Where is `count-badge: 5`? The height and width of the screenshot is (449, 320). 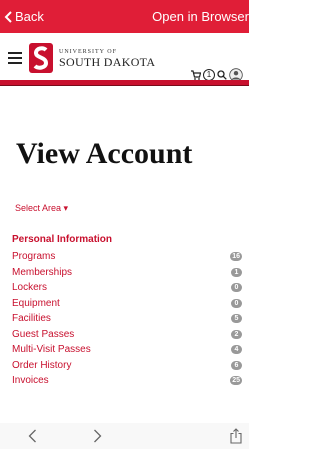
count-badge: 5 is located at coordinates (236, 318).